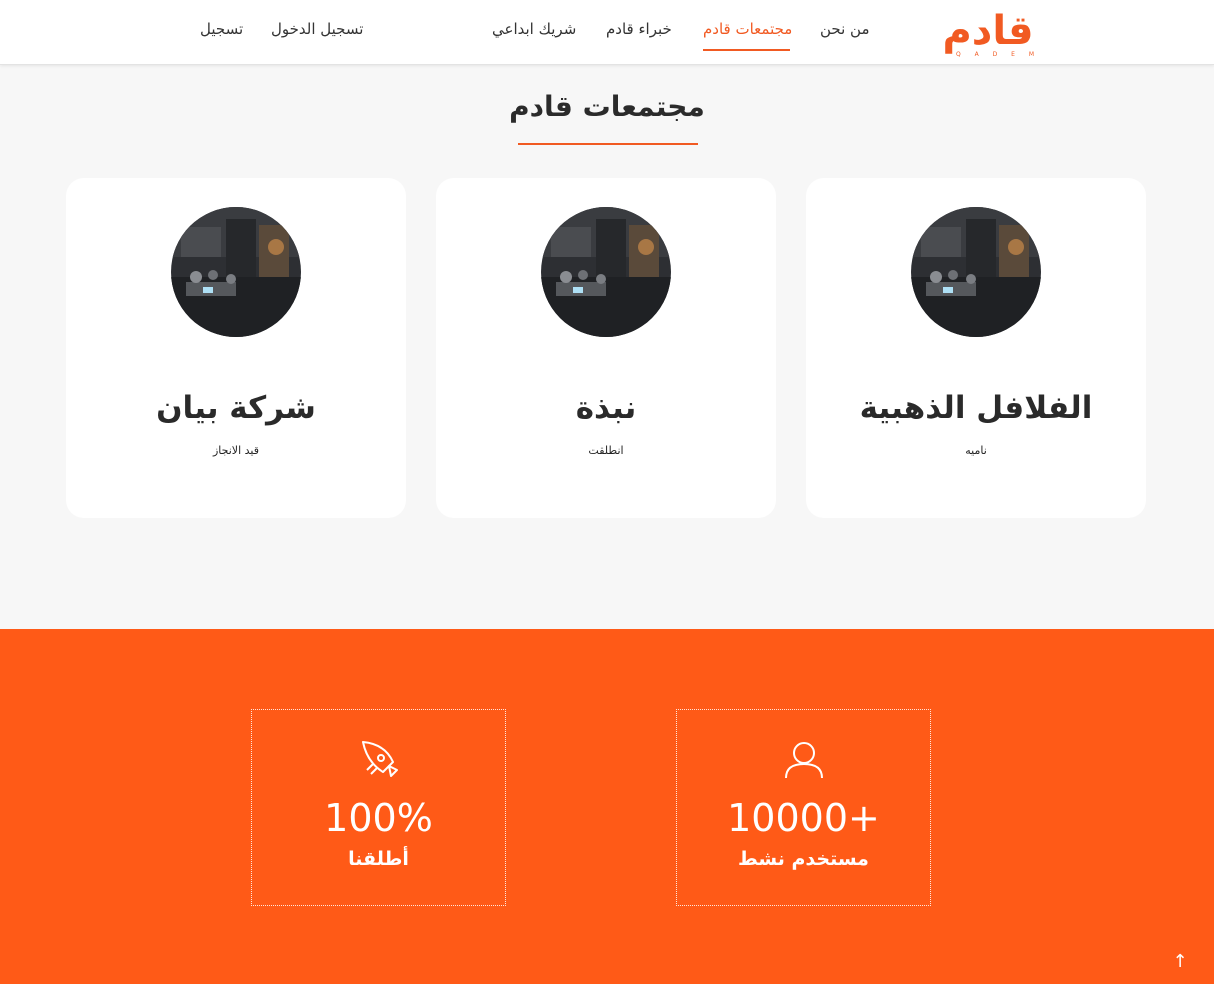  I want to click on nav-item-about: من نحن, so click(845, 29).